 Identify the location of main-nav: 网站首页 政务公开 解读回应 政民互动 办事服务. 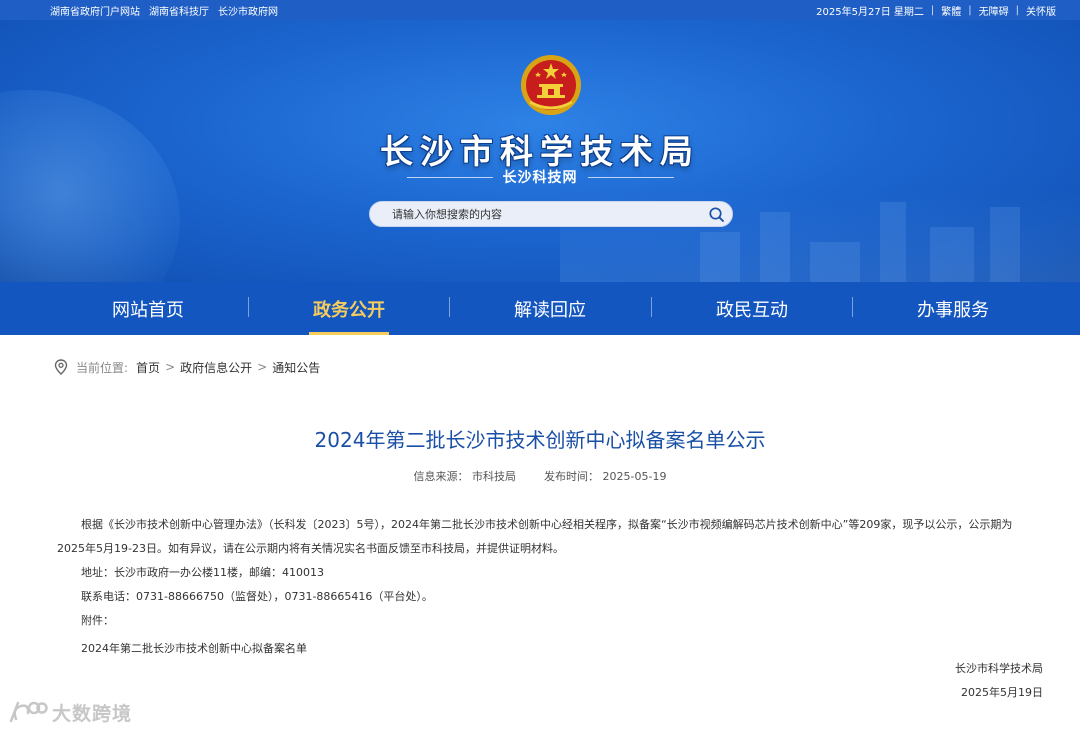
(540, 308).